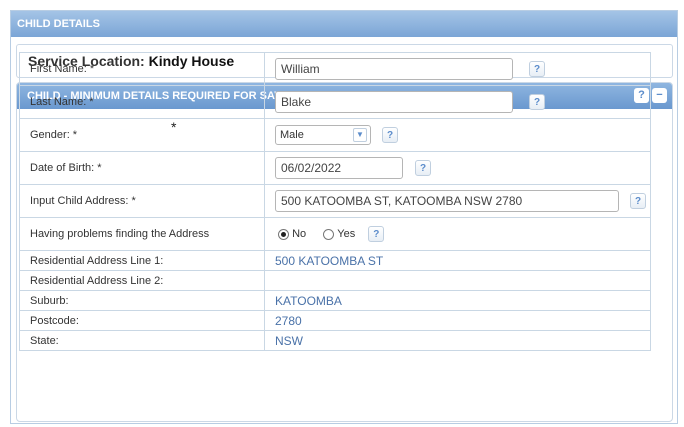 The width and height of the screenshot is (684, 427). I want to click on addr-line1-value: 500 KATOOMBA ST, so click(457, 260).